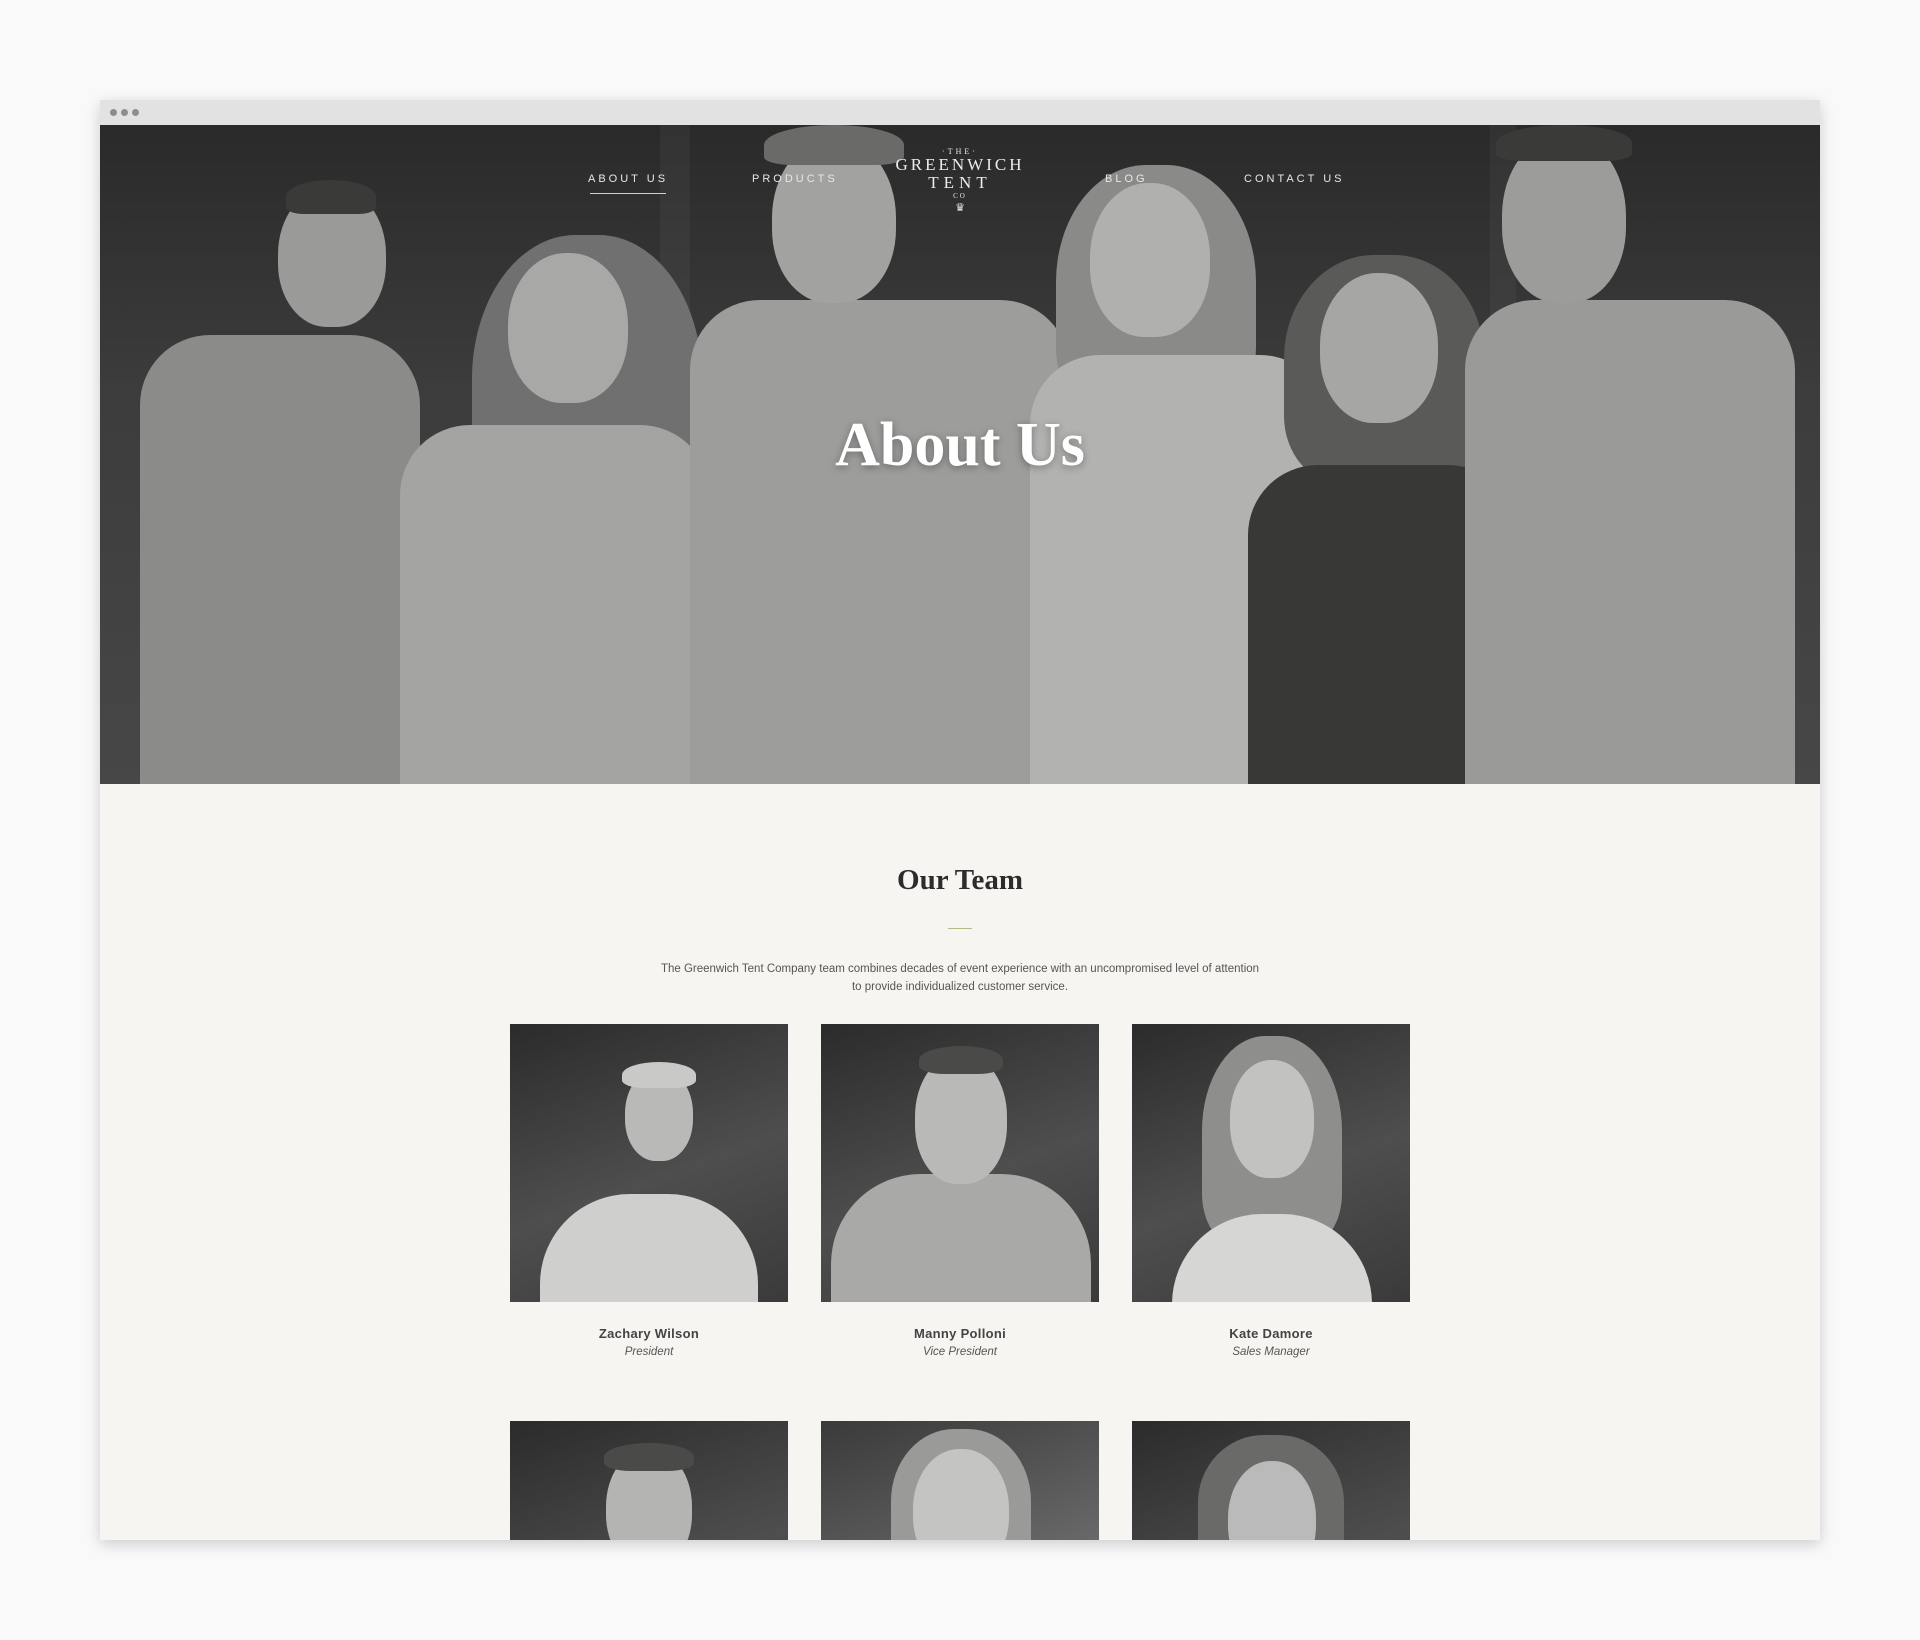 This screenshot has height=1640, width=1920. What do you see at coordinates (795, 179) in the screenshot?
I see `nav-products: PRODUCTS` at bounding box center [795, 179].